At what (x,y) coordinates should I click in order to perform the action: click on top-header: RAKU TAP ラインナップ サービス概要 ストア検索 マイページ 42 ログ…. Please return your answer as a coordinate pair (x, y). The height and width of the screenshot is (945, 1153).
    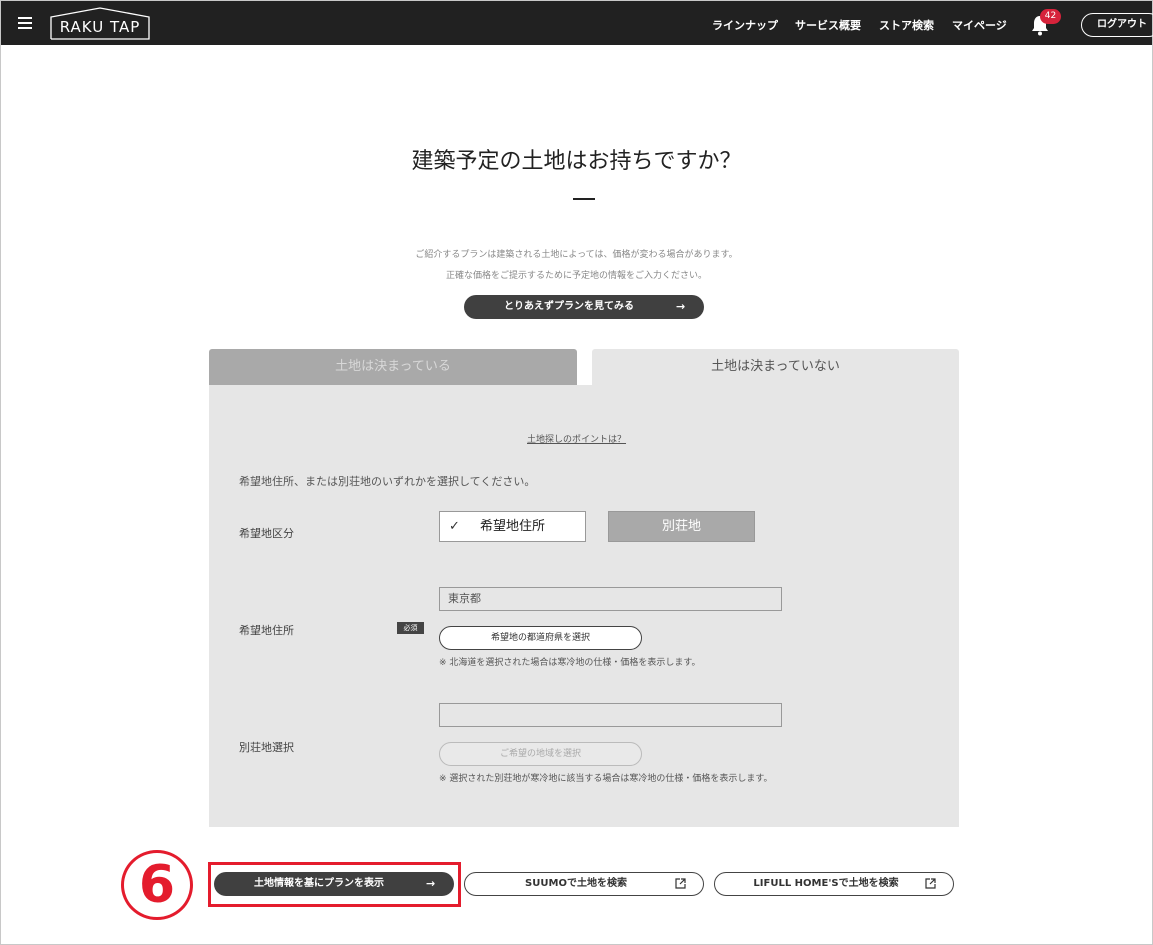
    Looking at the image, I should click on (577, 23).